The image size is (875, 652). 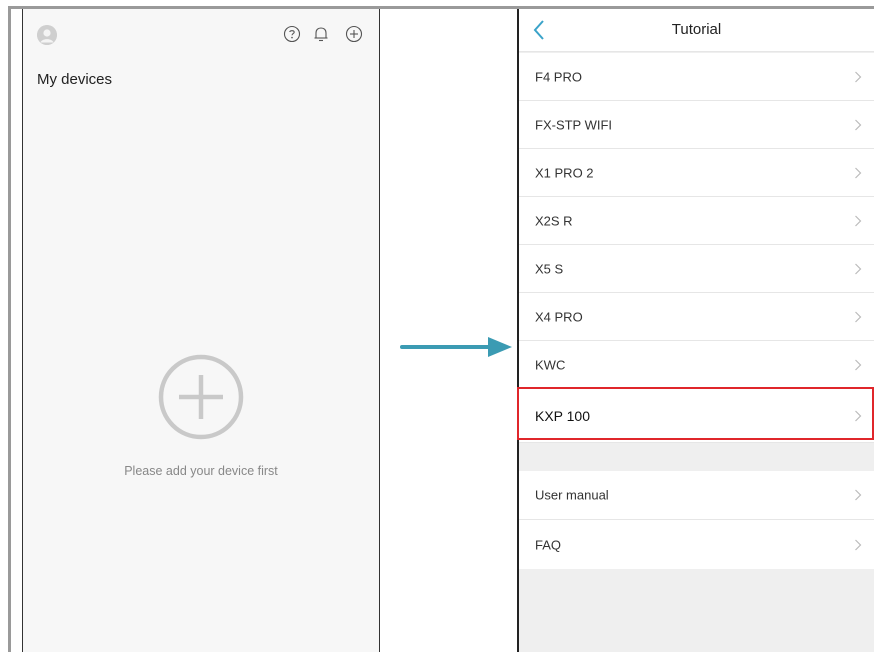 What do you see at coordinates (696, 77) in the screenshot?
I see `list-item-f4-pro: F4 PRO` at bounding box center [696, 77].